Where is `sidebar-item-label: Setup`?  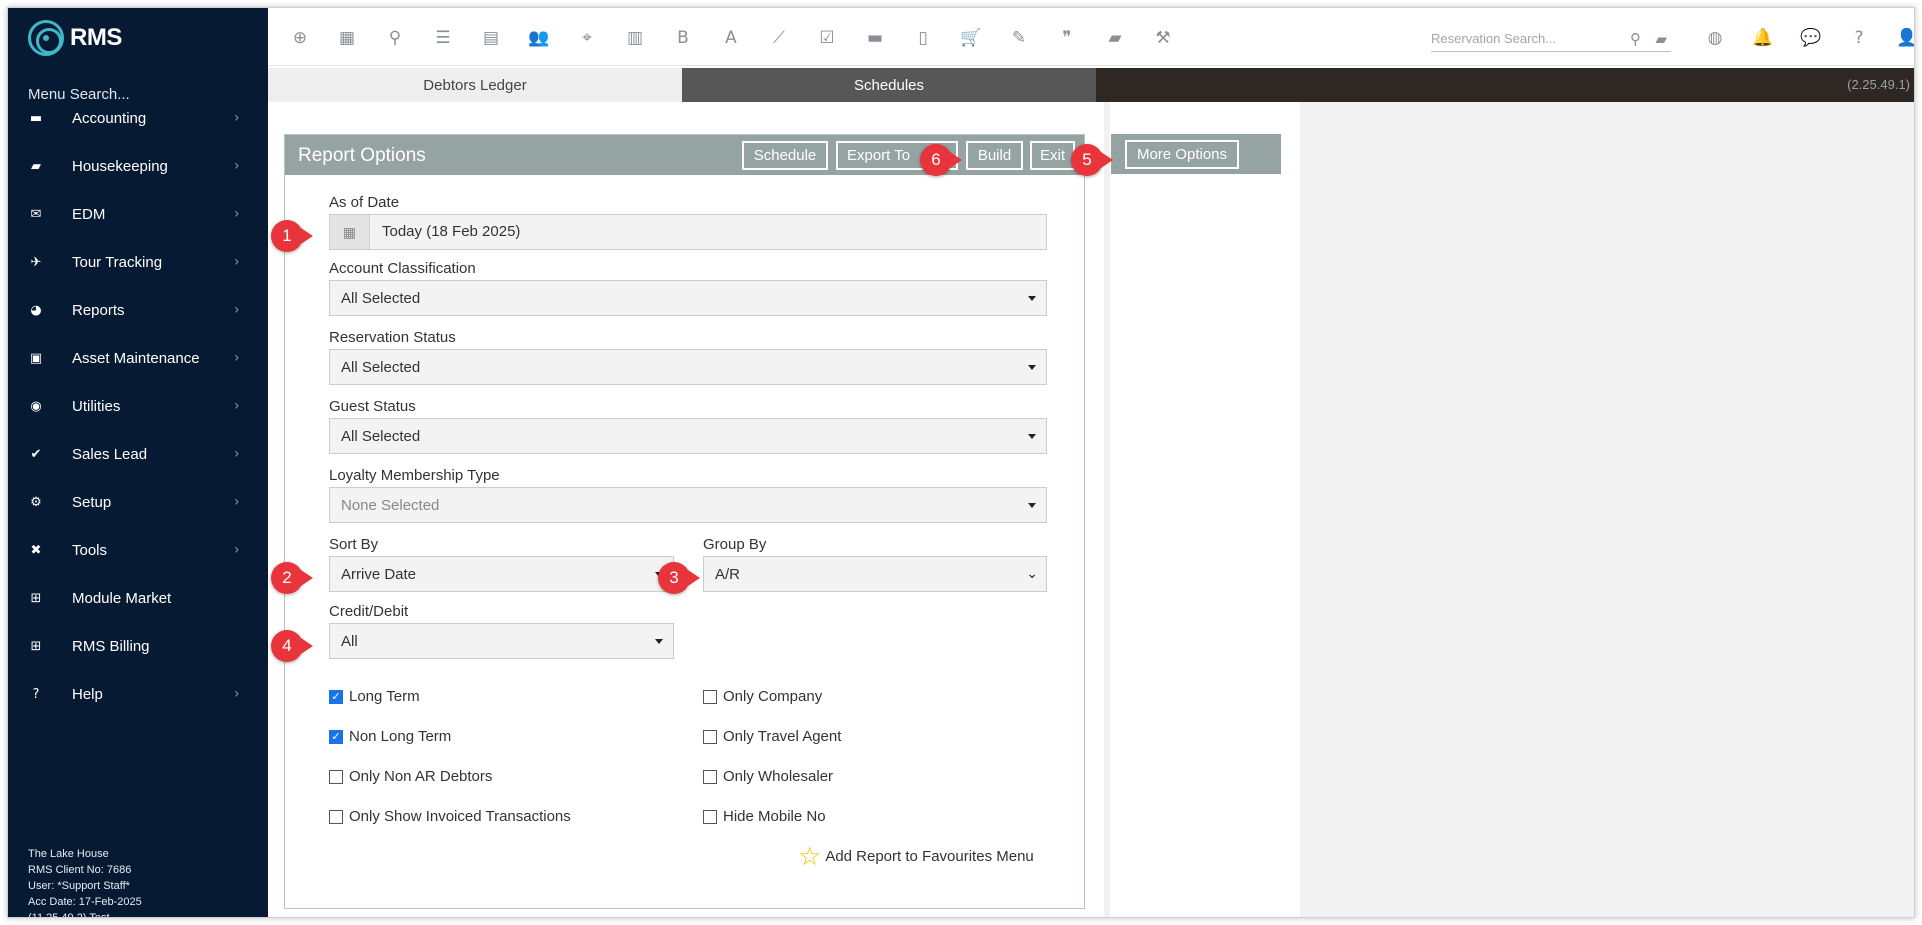
sidebar-item-label: Setup is located at coordinates (92, 502).